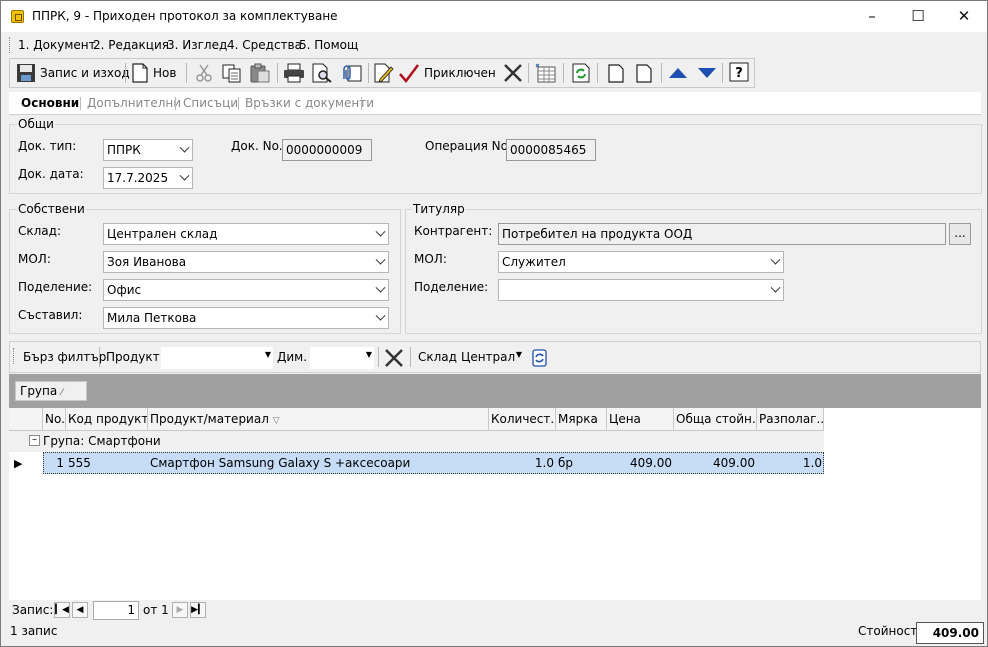 Image resolution: width=988 pixels, height=647 pixels. What do you see at coordinates (246, 290) in the screenshot?
I see `own-division-select: Офис` at bounding box center [246, 290].